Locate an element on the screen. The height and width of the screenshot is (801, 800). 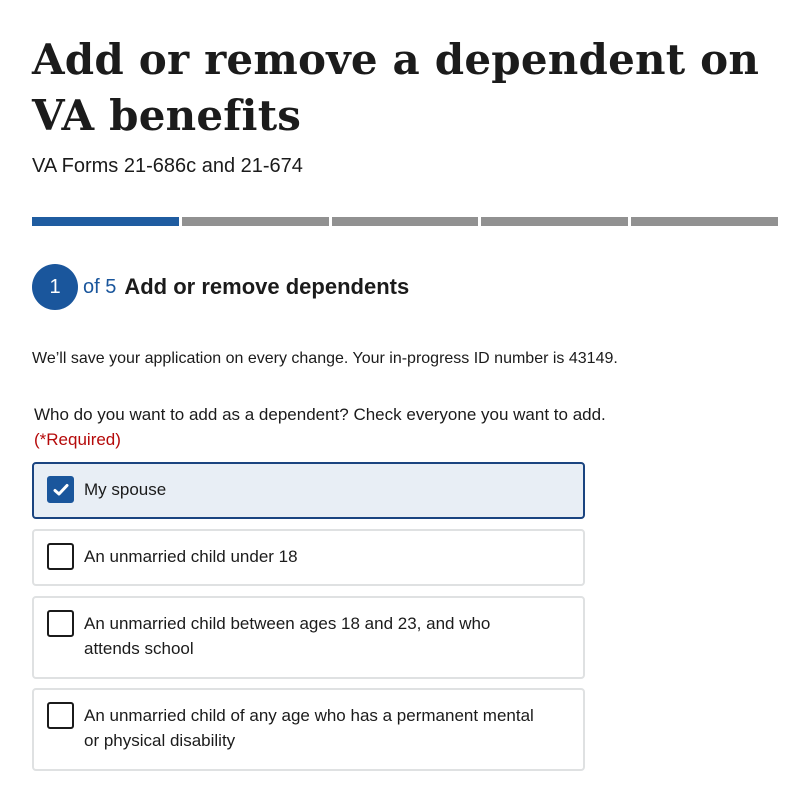
progress-bar is located at coordinates (405, 221).